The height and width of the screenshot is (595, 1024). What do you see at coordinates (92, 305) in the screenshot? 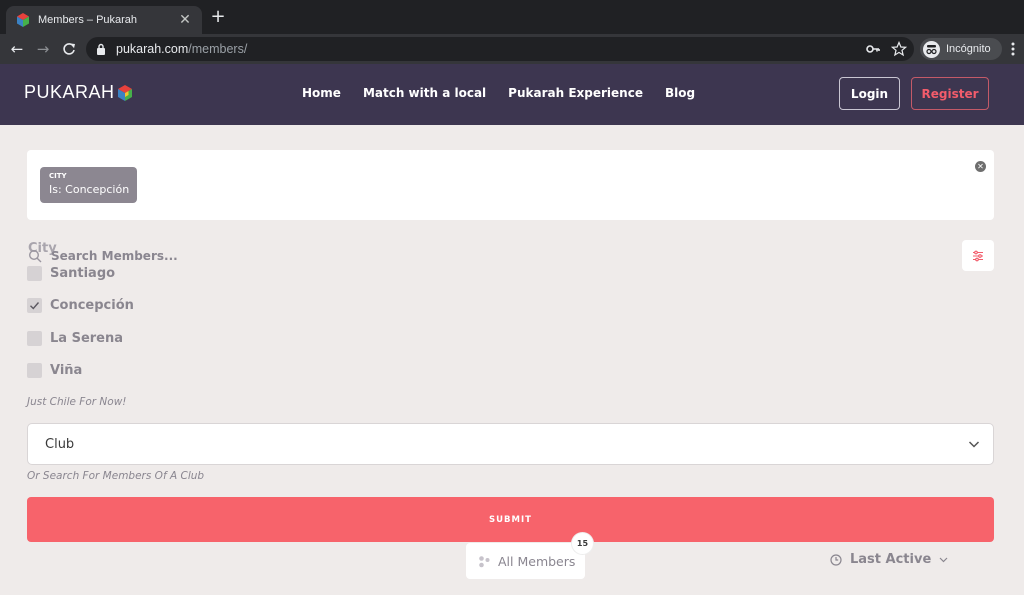
I see `city-option-label: Concepción` at bounding box center [92, 305].